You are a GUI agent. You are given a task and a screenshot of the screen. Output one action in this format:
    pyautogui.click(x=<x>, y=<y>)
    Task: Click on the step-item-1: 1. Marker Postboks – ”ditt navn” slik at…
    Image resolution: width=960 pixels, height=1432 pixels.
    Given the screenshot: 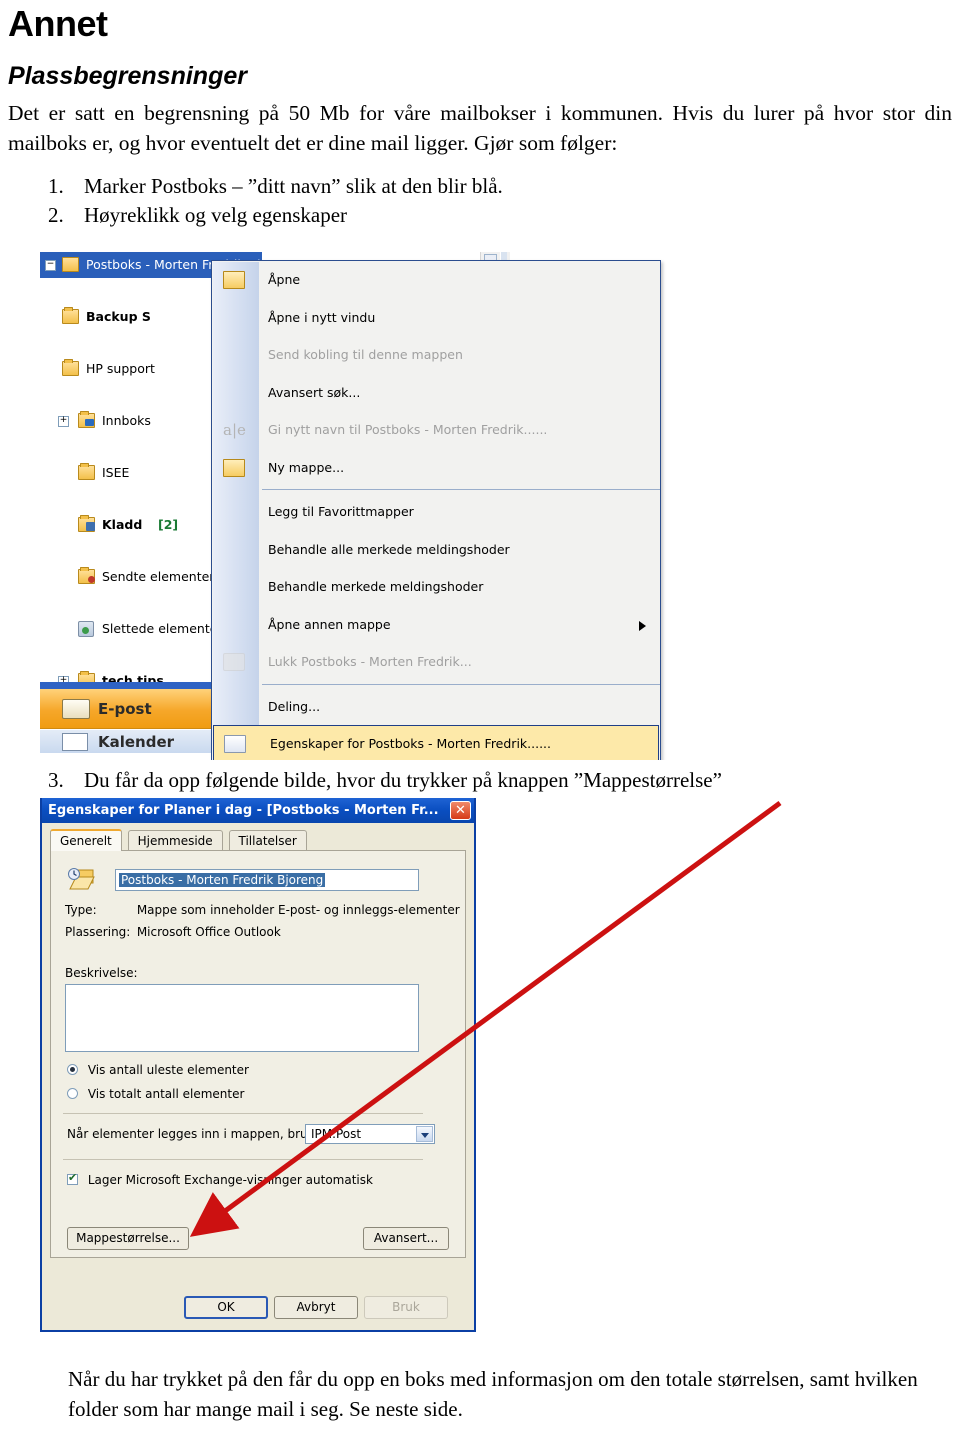 What is the action you would take?
    pyautogui.click(x=480, y=186)
    